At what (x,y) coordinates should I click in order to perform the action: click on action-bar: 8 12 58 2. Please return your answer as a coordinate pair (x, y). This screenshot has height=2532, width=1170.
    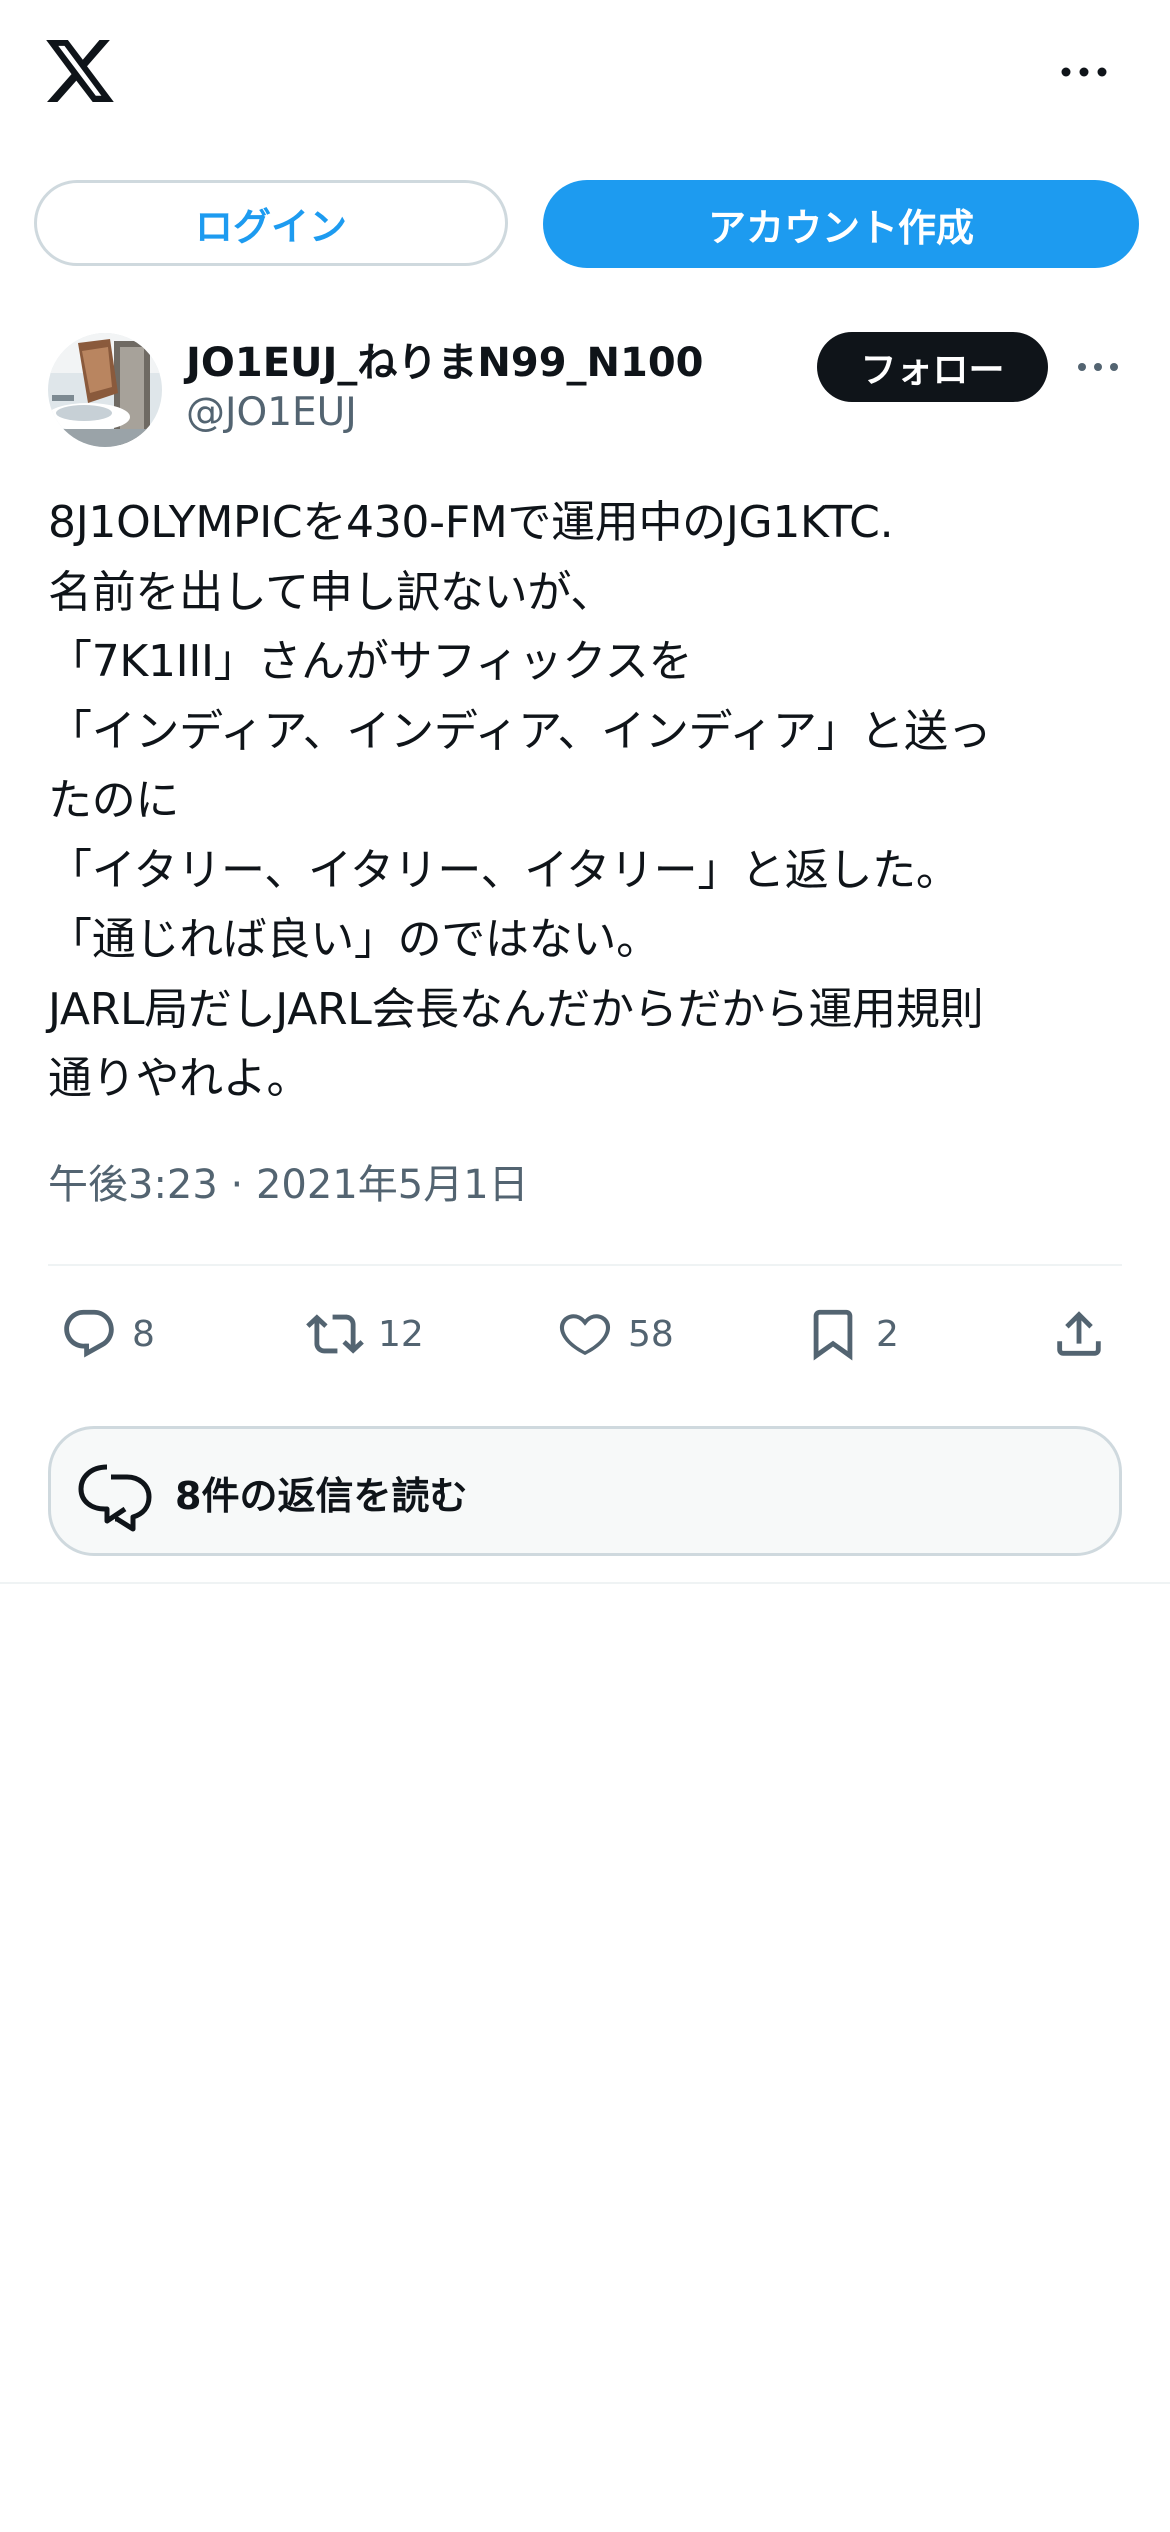
    Looking at the image, I should click on (585, 1334).